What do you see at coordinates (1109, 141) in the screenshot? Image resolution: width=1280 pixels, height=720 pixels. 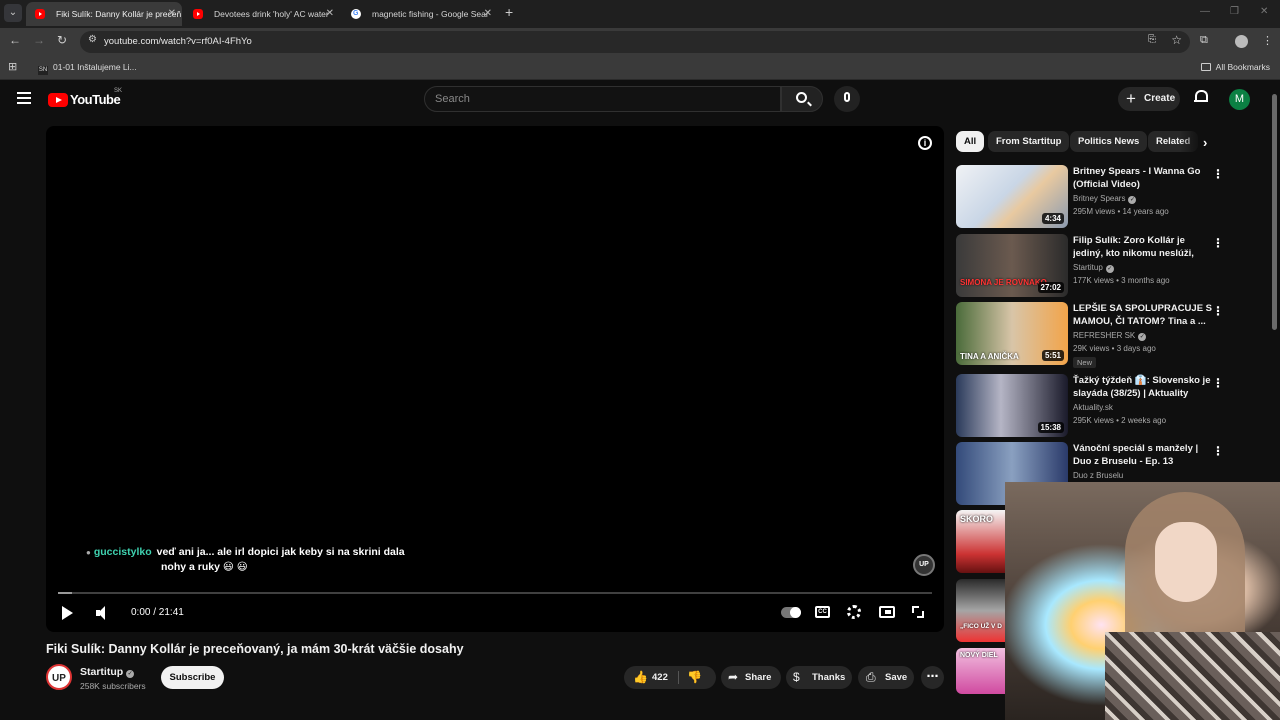 I see `chip-politics-news: Politics News` at bounding box center [1109, 141].